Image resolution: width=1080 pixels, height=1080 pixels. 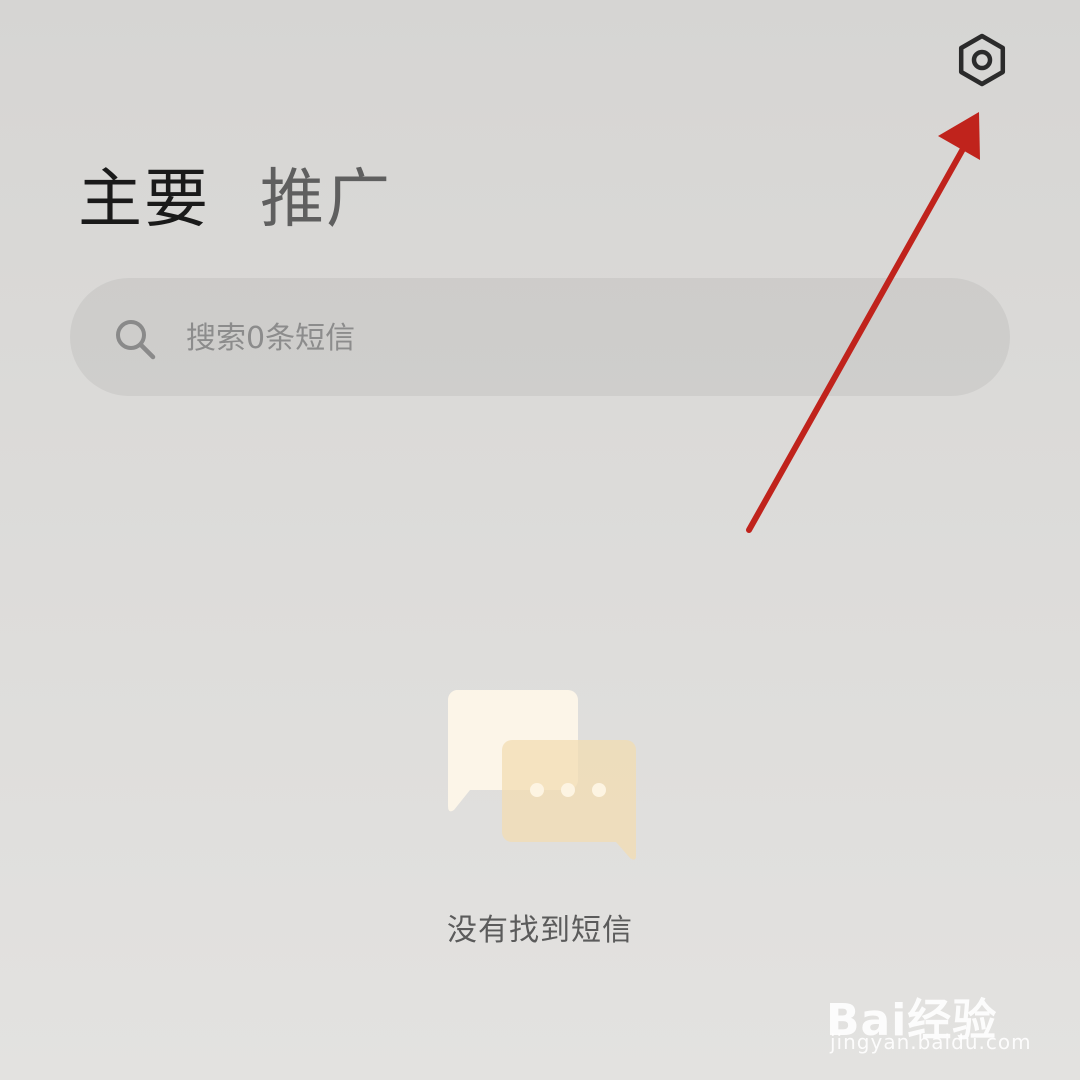 I want to click on tab-main: 主要, so click(x=144, y=200).